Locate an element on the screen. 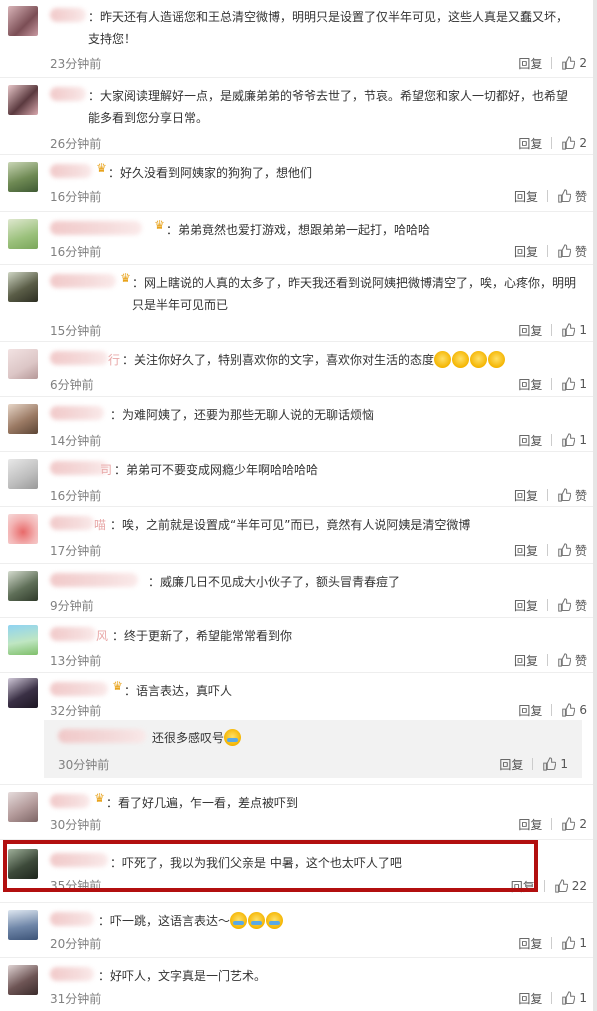 The width and height of the screenshot is (597, 1011). comment-time: 16分钟前 is located at coordinates (76, 197).